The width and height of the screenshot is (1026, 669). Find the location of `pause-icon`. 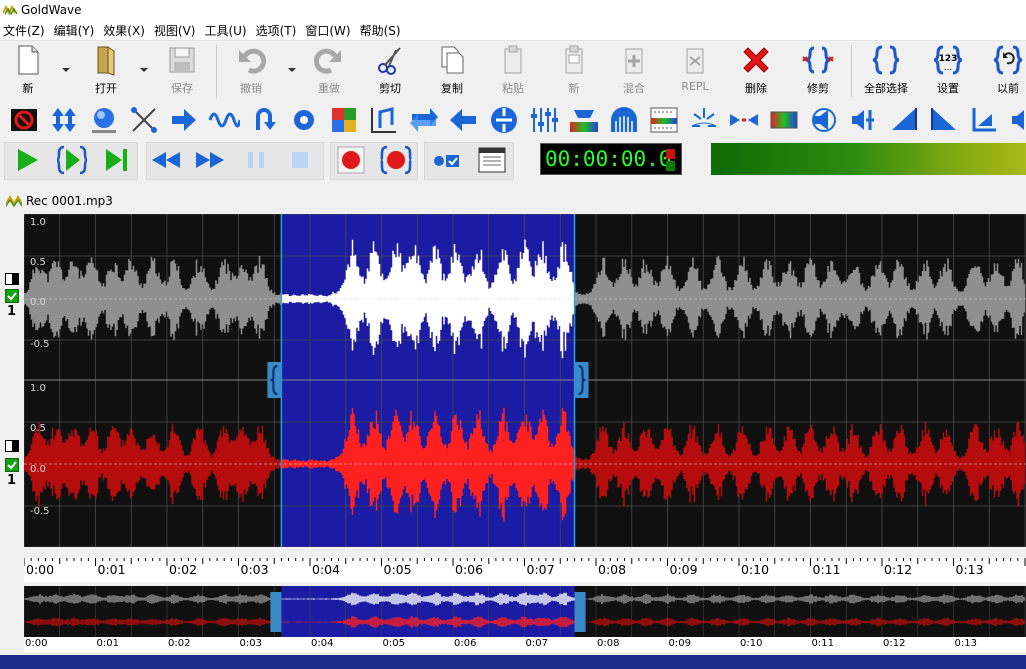

pause-icon is located at coordinates (256, 160).